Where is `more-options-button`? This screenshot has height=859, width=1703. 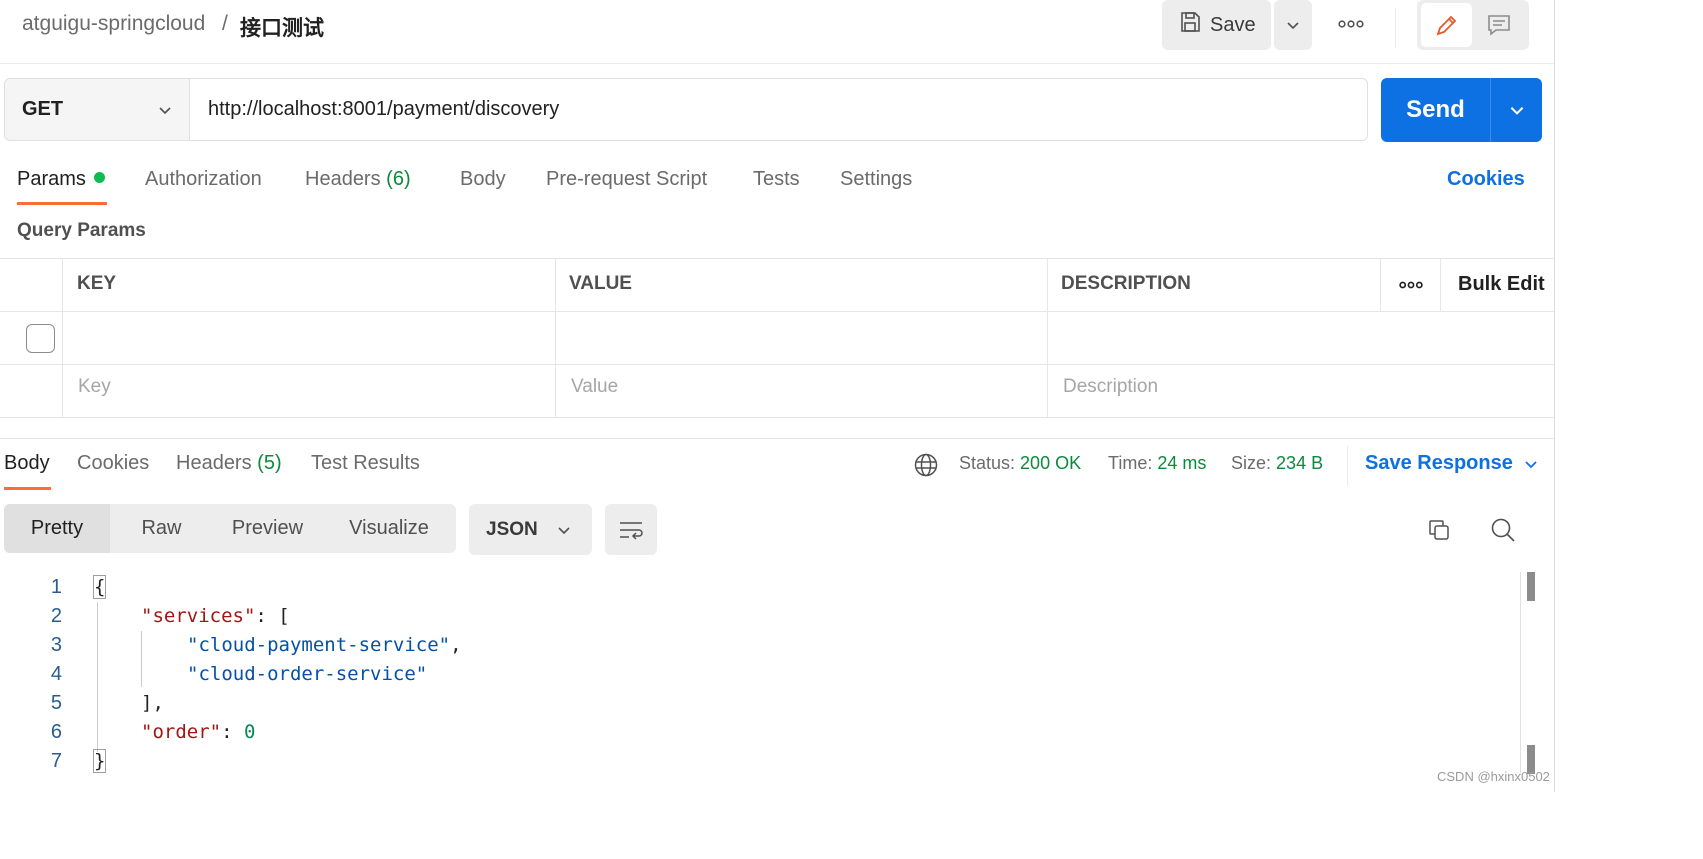 more-options-button is located at coordinates (1351, 24).